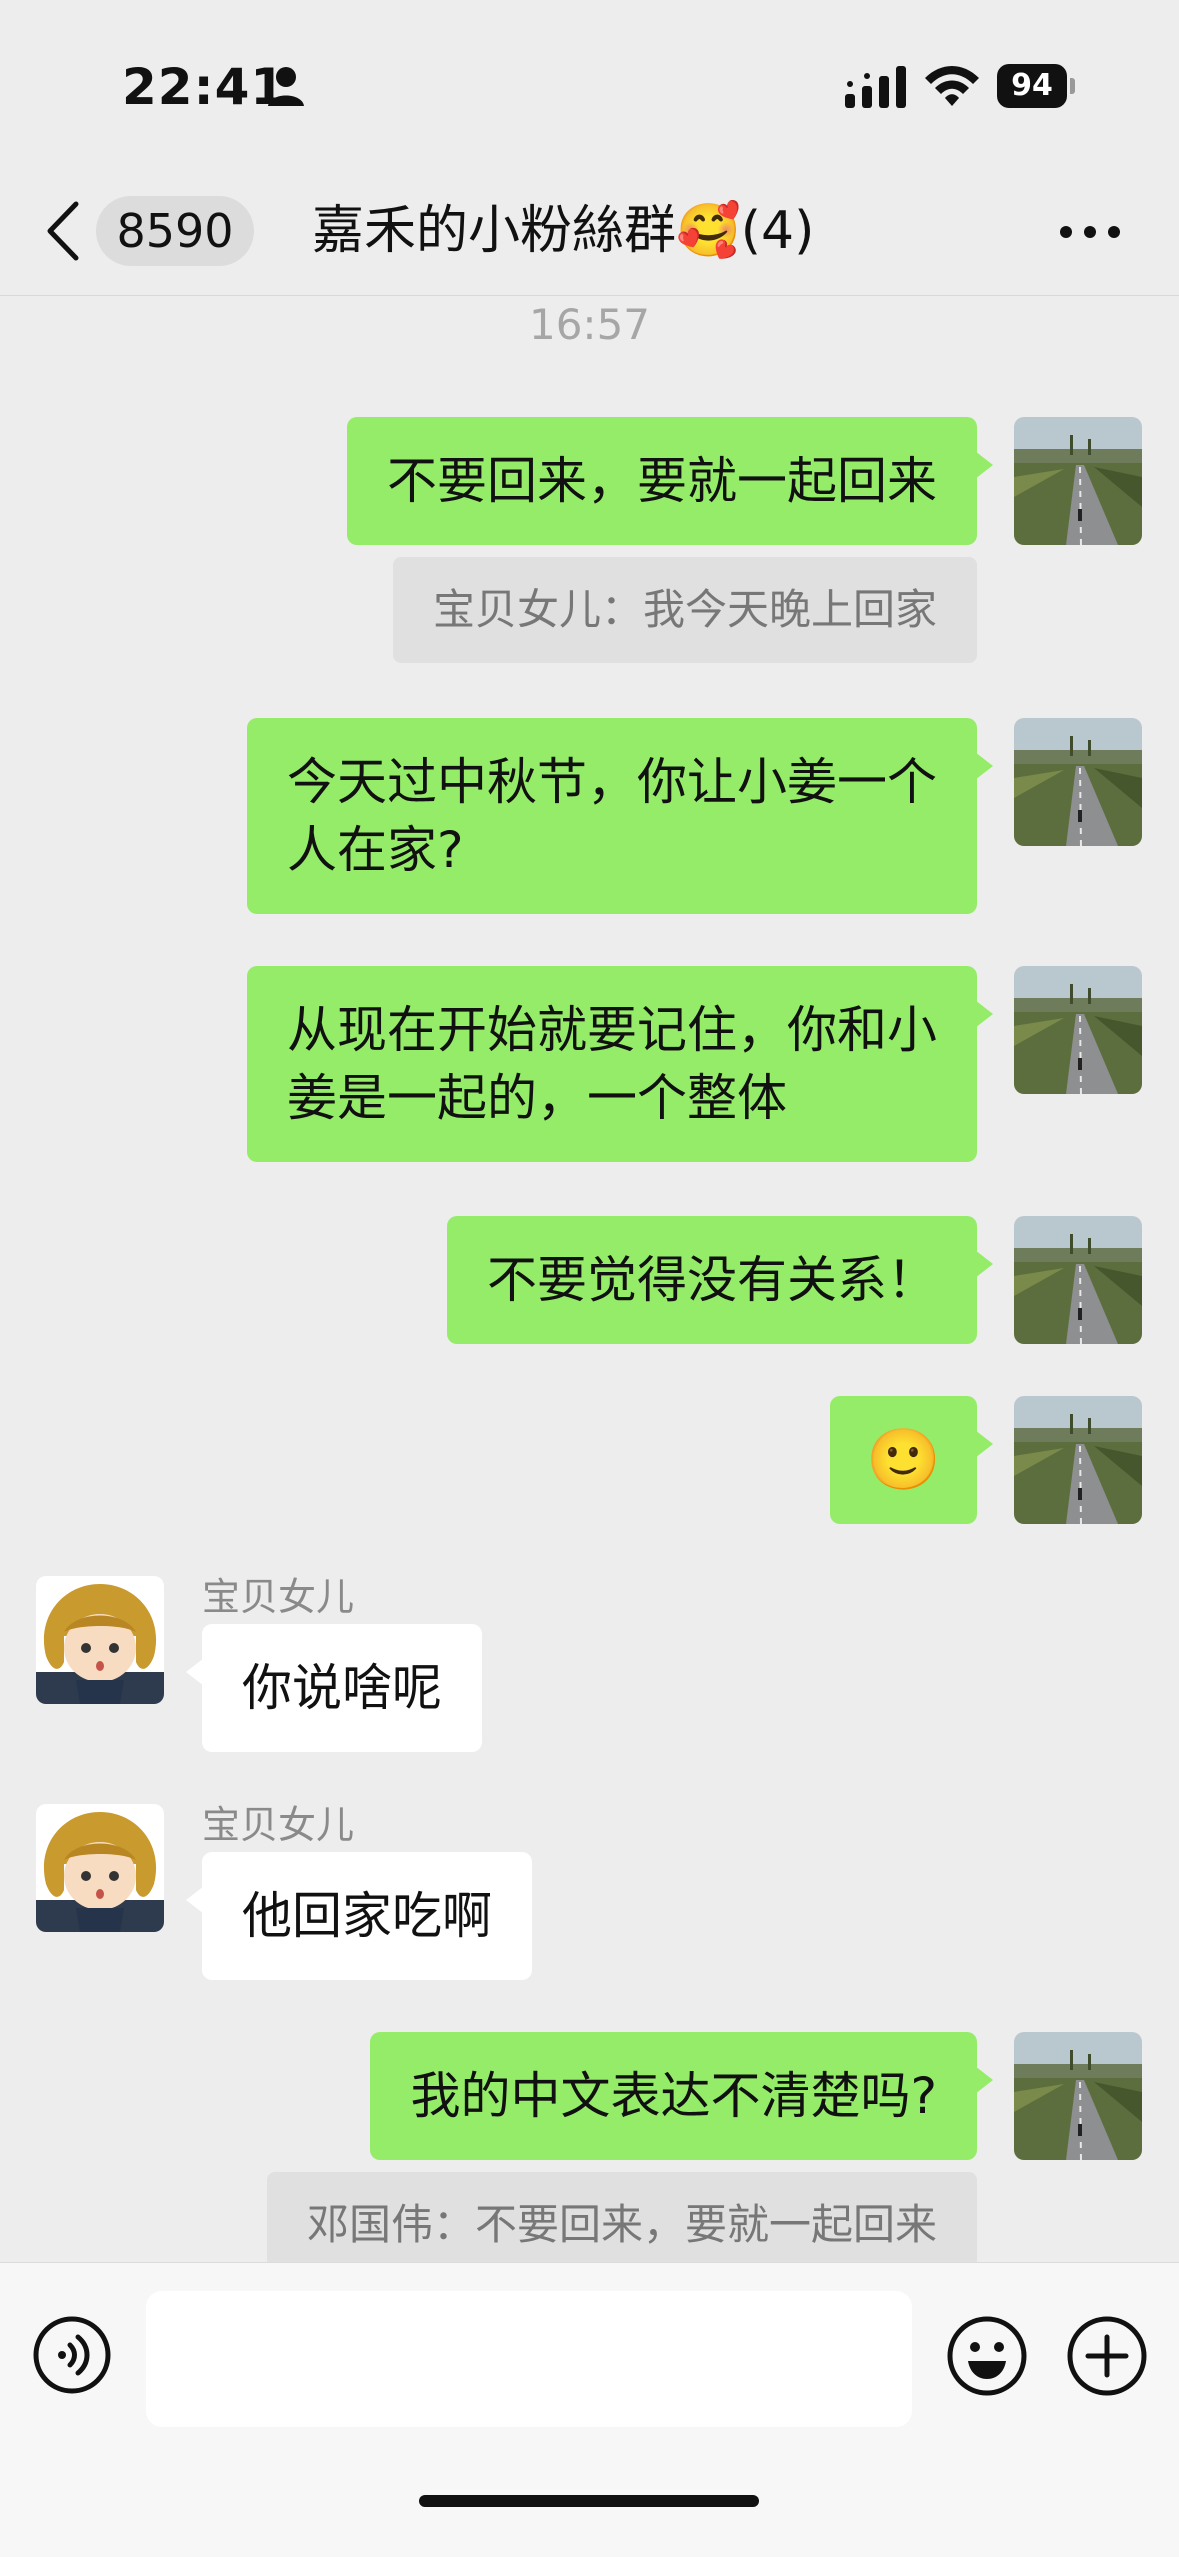 The height and width of the screenshot is (2557, 1179). Describe the element at coordinates (286, 86) in the screenshot. I see `person-icon` at that location.